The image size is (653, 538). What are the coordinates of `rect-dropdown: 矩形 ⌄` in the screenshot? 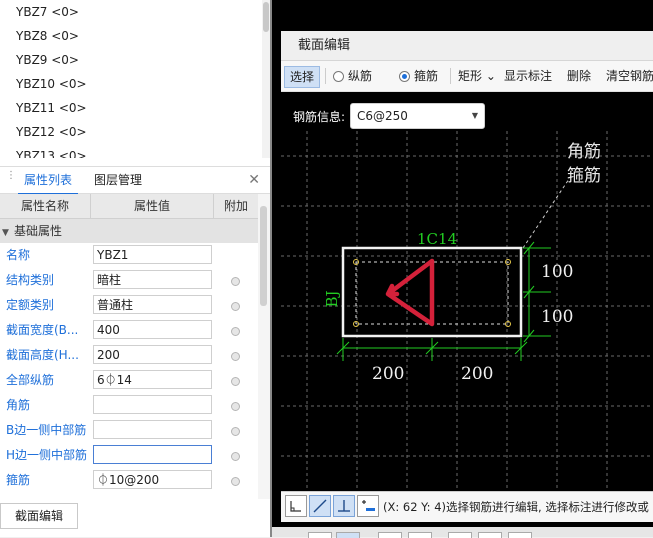 It's located at (477, 76).